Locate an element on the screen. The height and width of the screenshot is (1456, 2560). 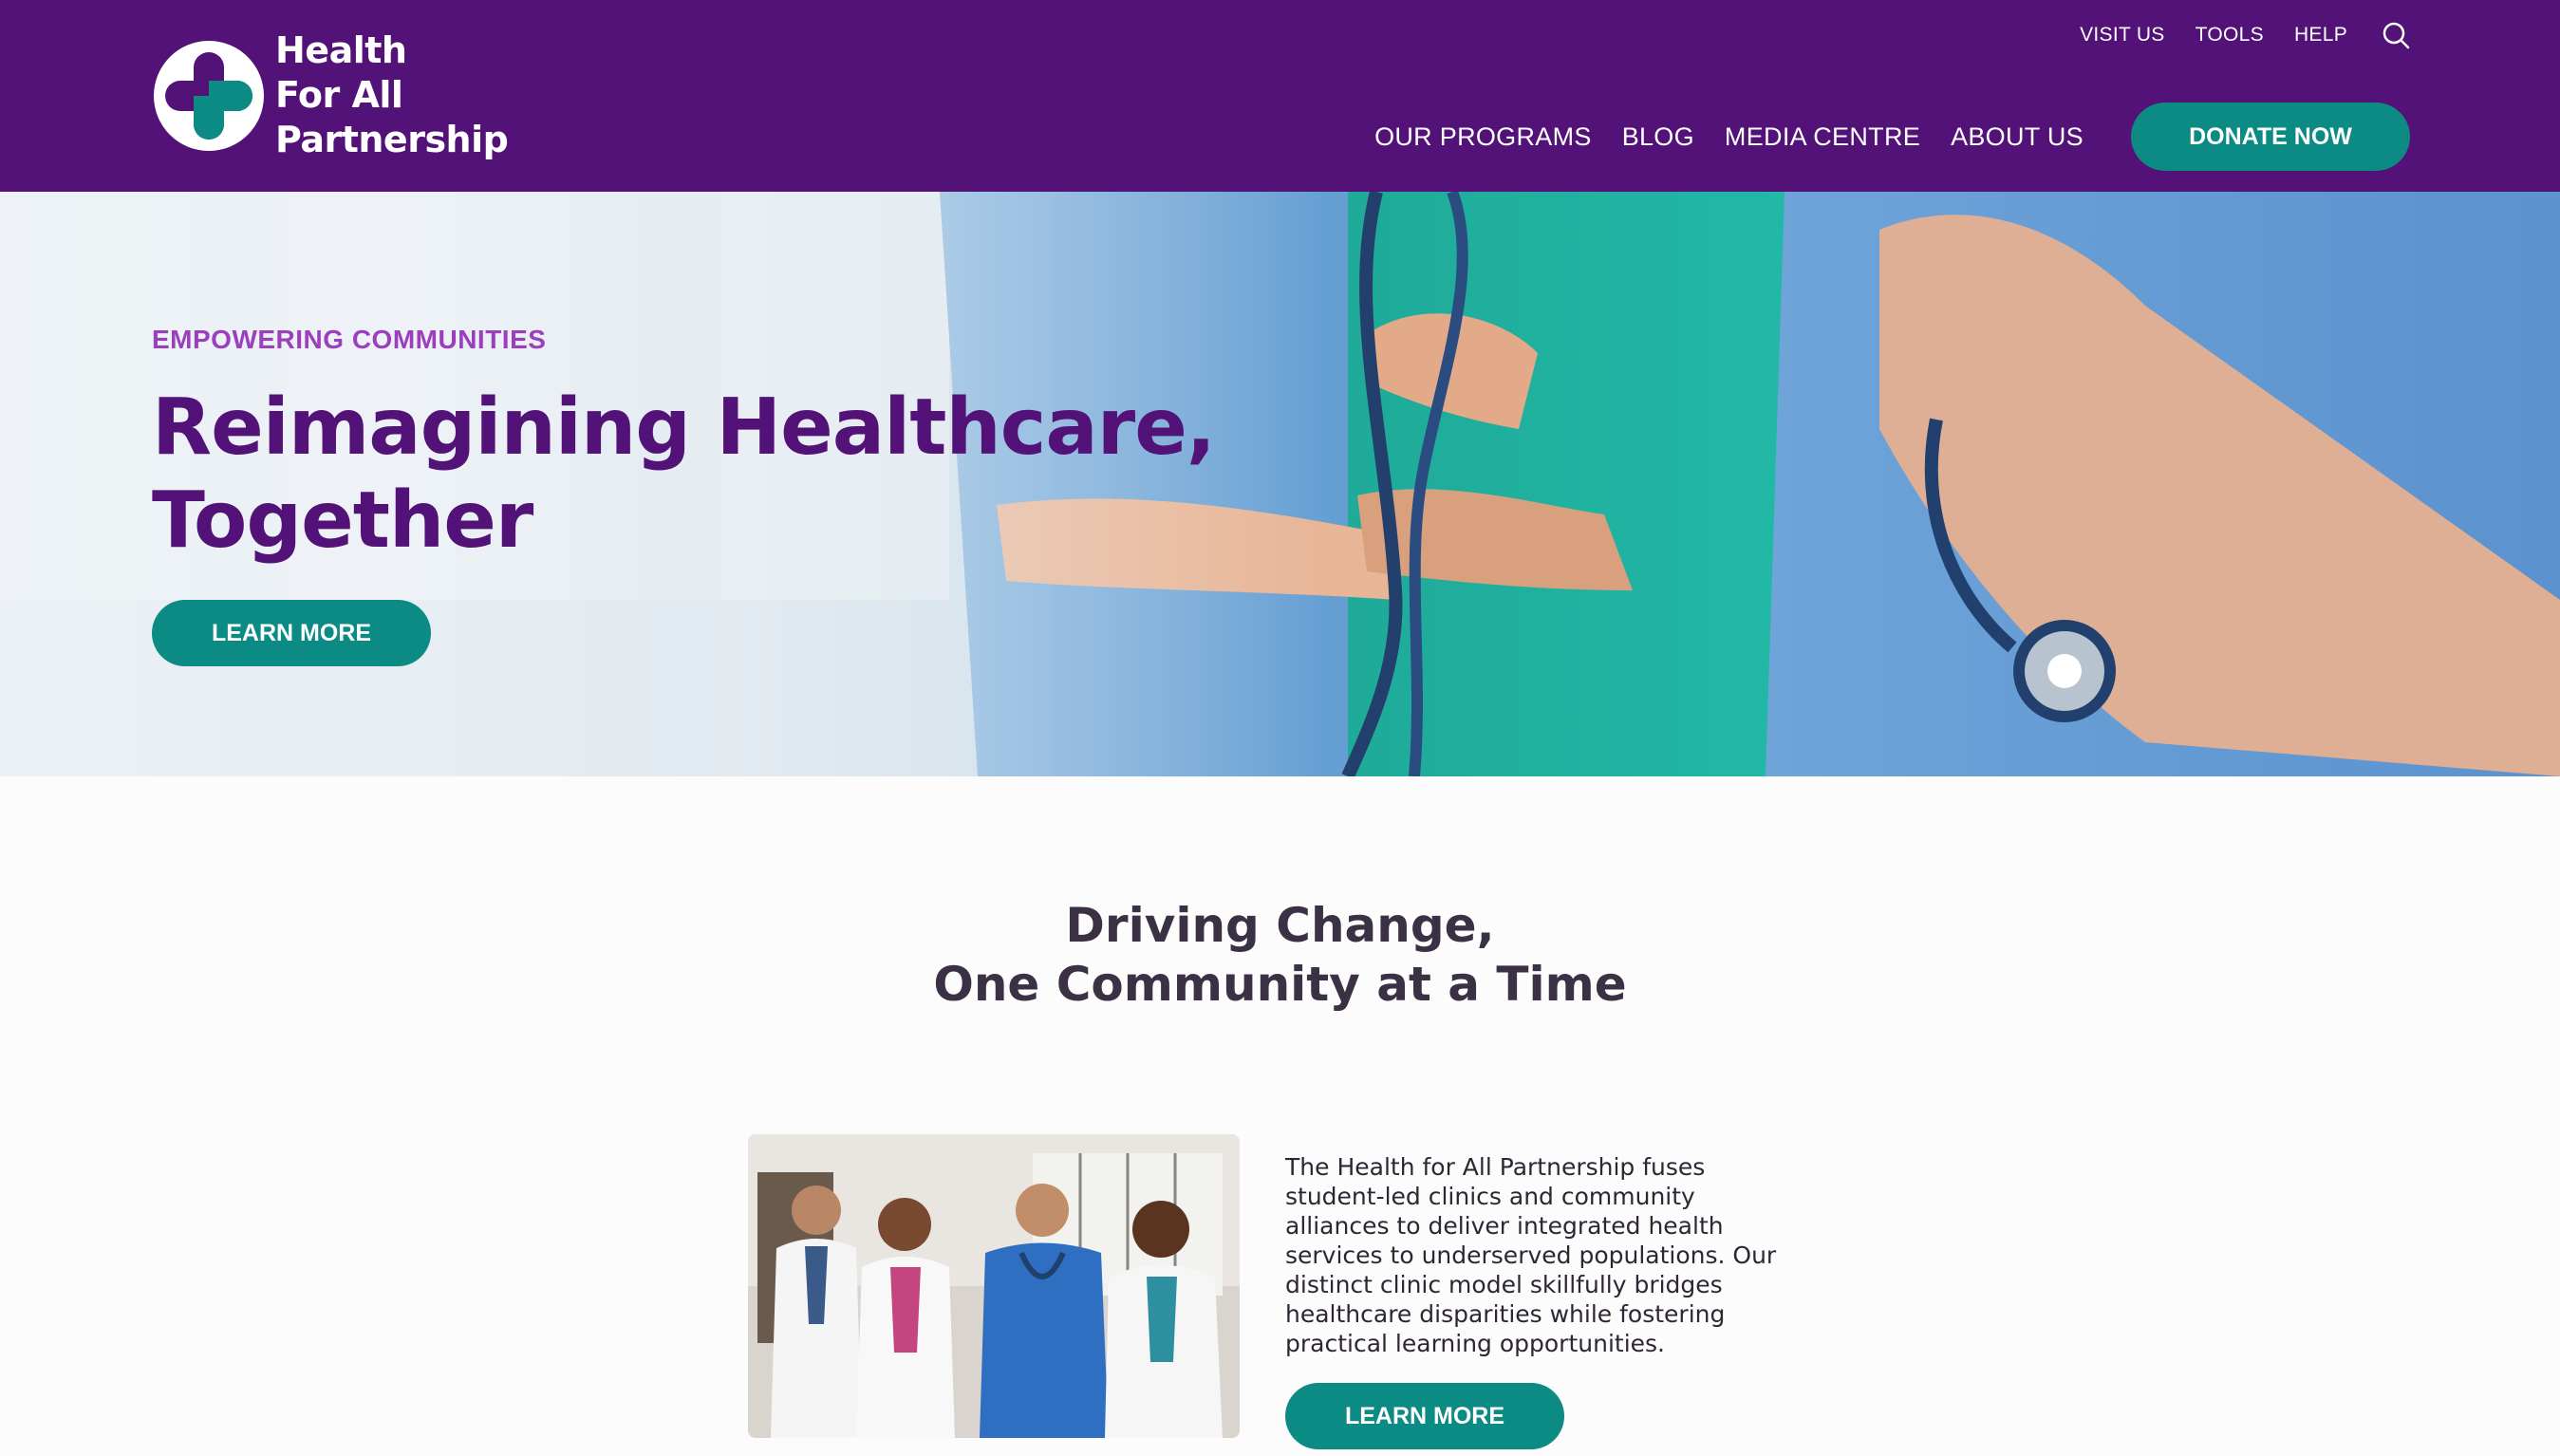
site-logo: Health For All Partnership is located at coordinates (330, 95).